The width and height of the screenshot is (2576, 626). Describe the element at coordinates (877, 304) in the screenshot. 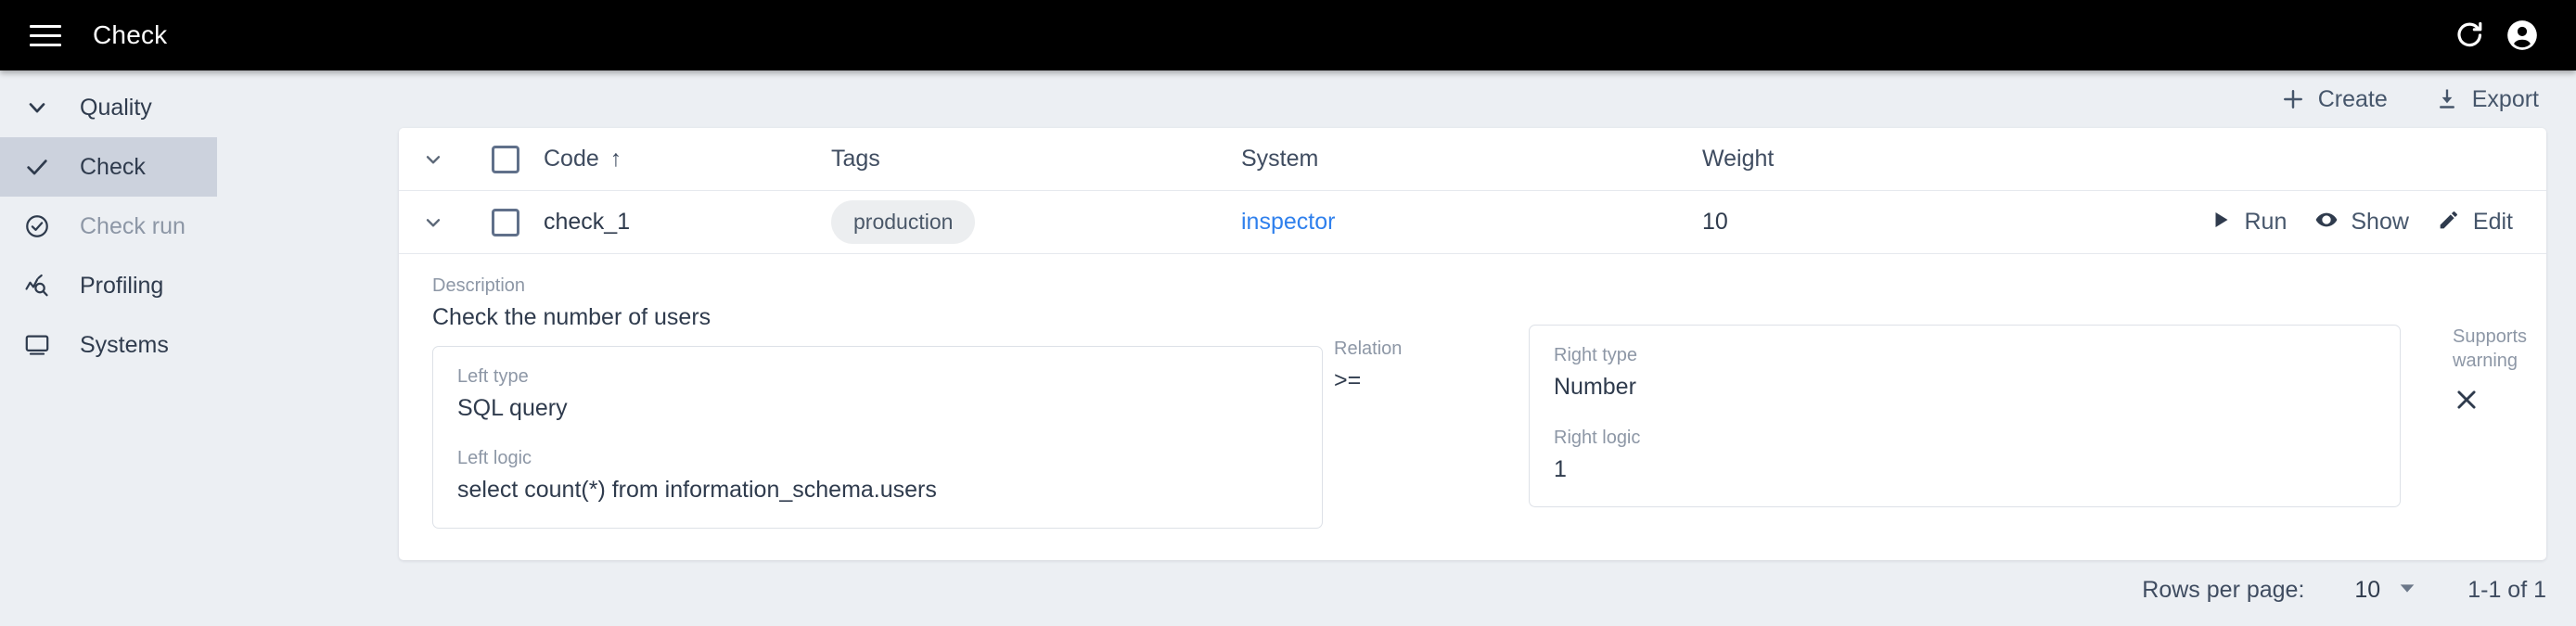

I see `description-field: Description Check the number of users` at that location.